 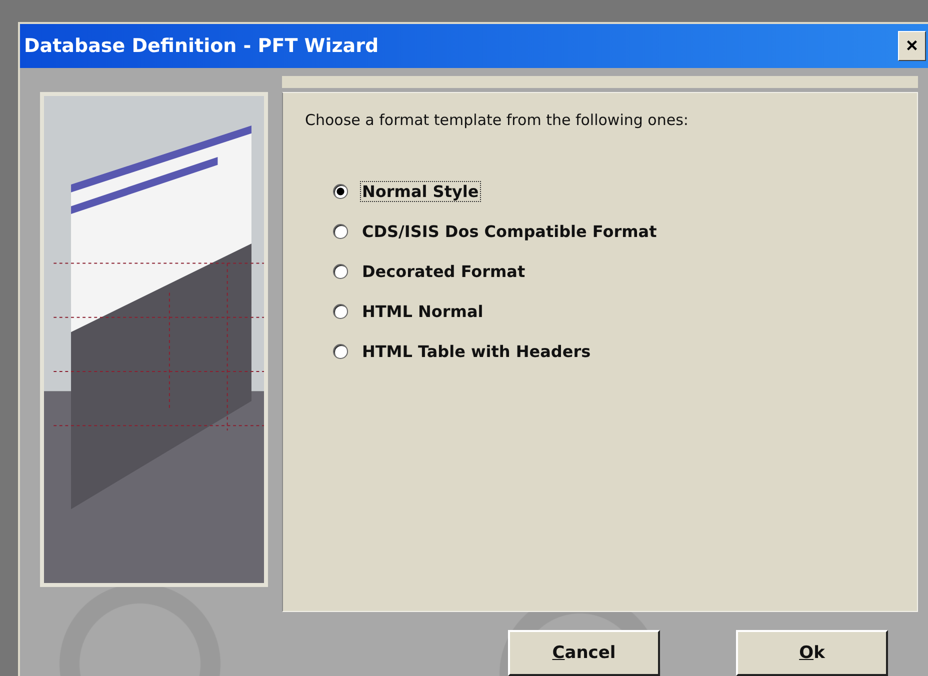 What do you see at coordinates (444, 271) in the screenshot?
I see `option-label: Decorated Format` at bounding box center [444, 271].